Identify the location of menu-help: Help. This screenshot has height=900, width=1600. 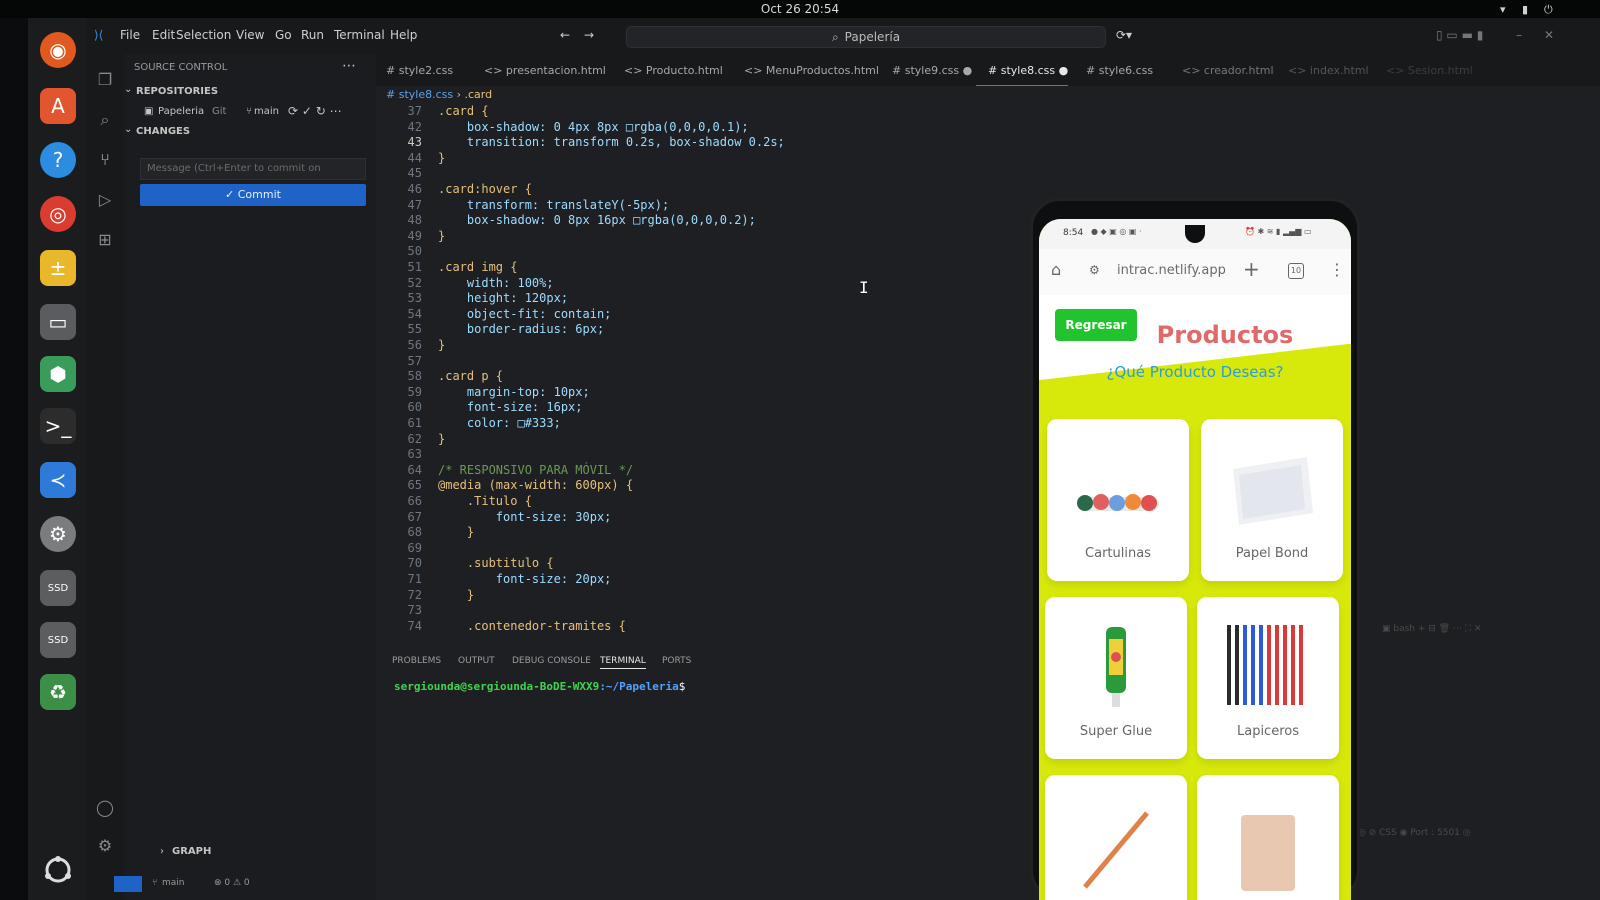
(403, 35).